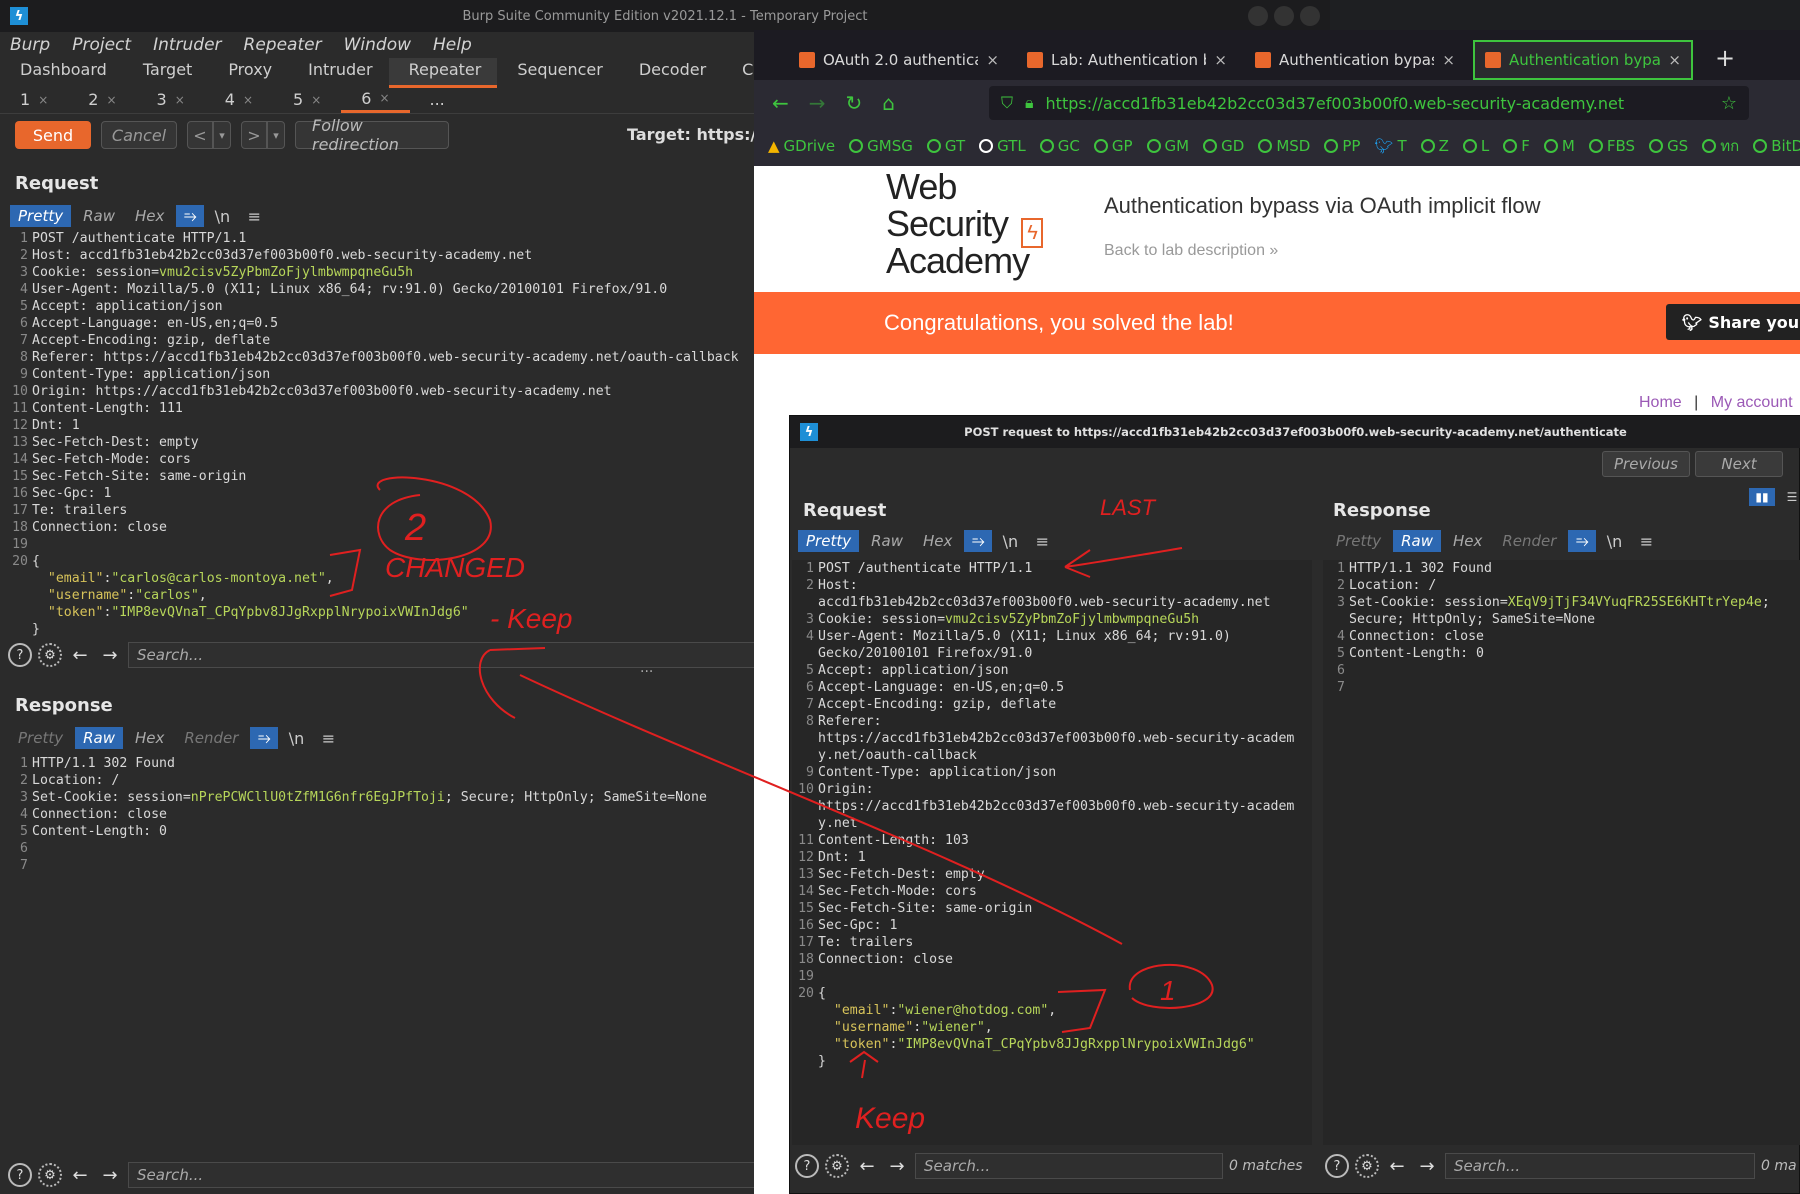 The width and height of the screenshot is (1800, 1194). I want to click on bookmark-gm: GM, so click(1167, 146).